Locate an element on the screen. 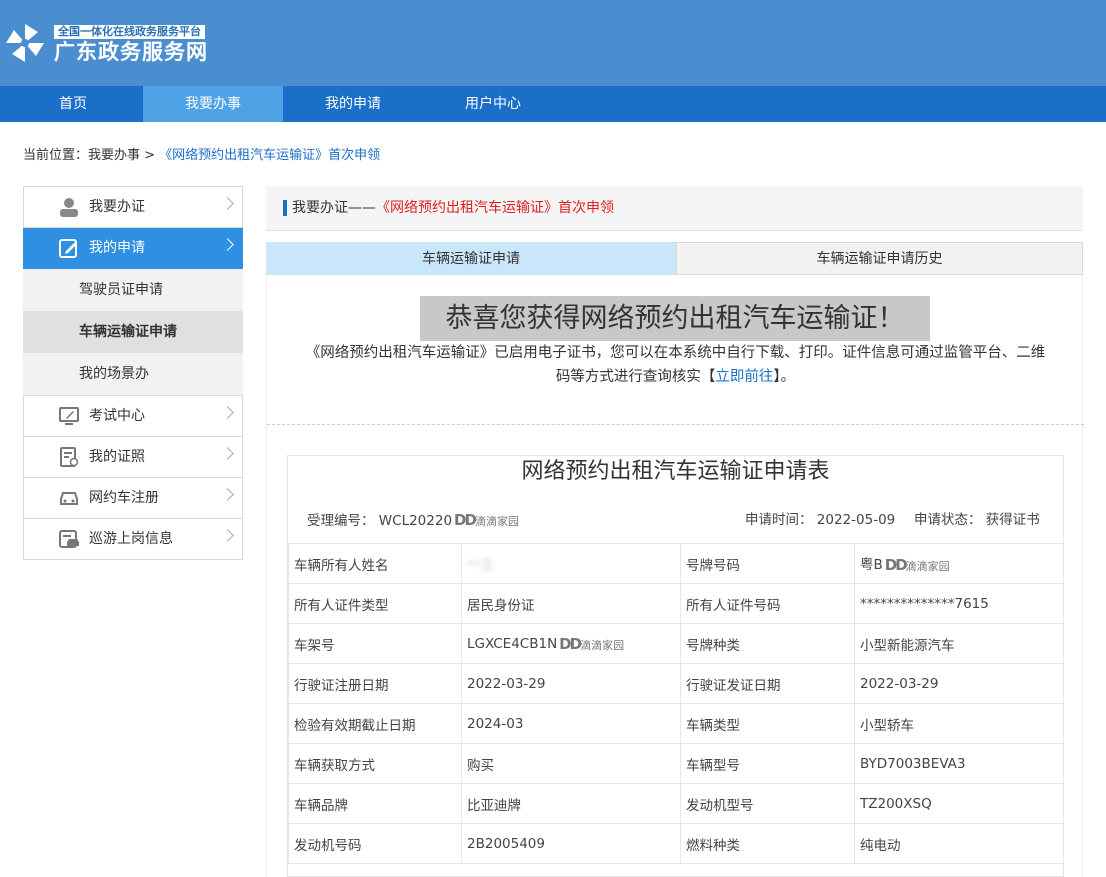 Image resolution: width=1106 pixels, height=877 pixels. sidebar-item-label: 巡游上岗信息 is located at coordinates (131, 539).